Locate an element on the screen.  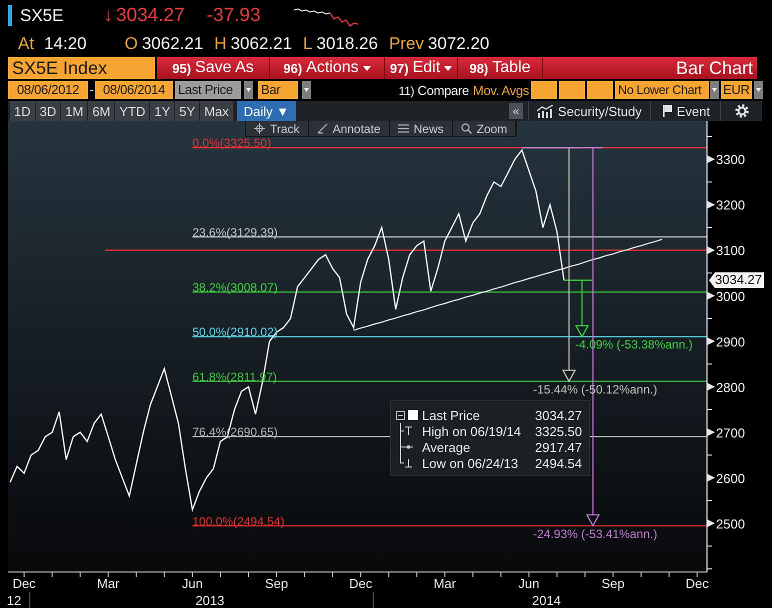
menu-button: 95) Save As is located at coordinates (213, 68).